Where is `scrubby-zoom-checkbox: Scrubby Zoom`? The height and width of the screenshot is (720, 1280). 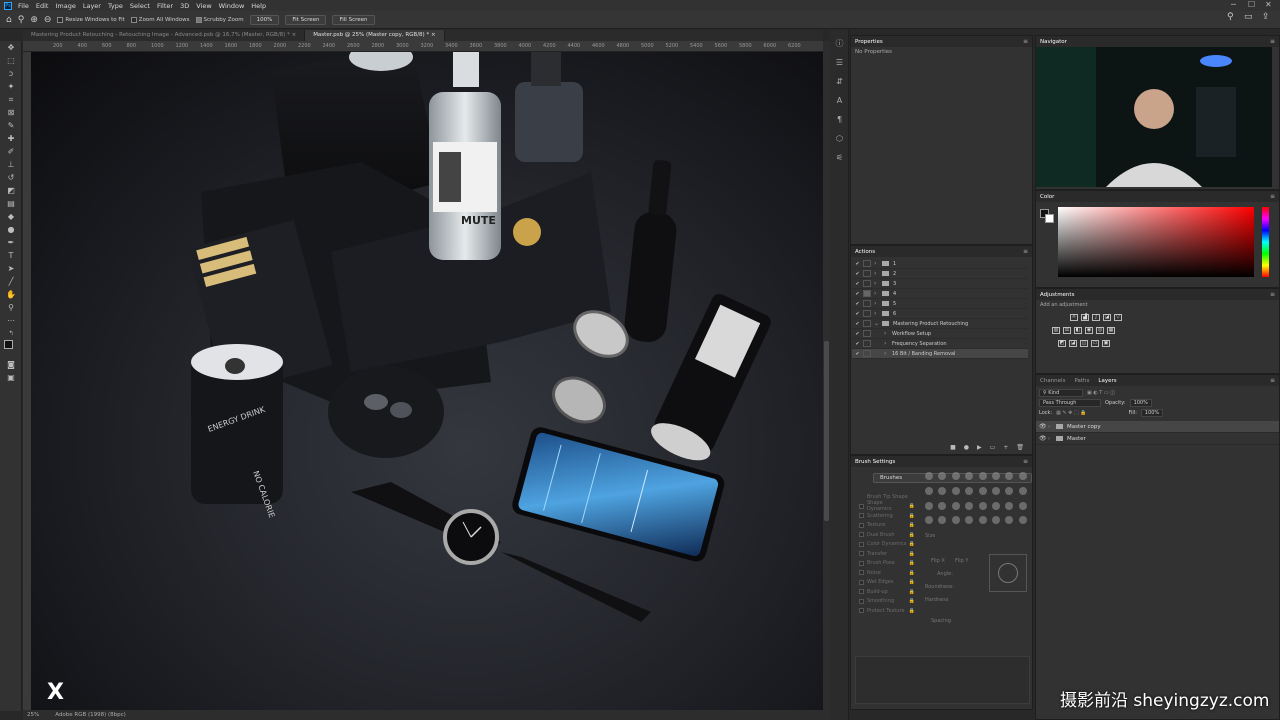 scrubby-zoom-checkbox: Scrubby Zoom is located at coordinates (219, 19).